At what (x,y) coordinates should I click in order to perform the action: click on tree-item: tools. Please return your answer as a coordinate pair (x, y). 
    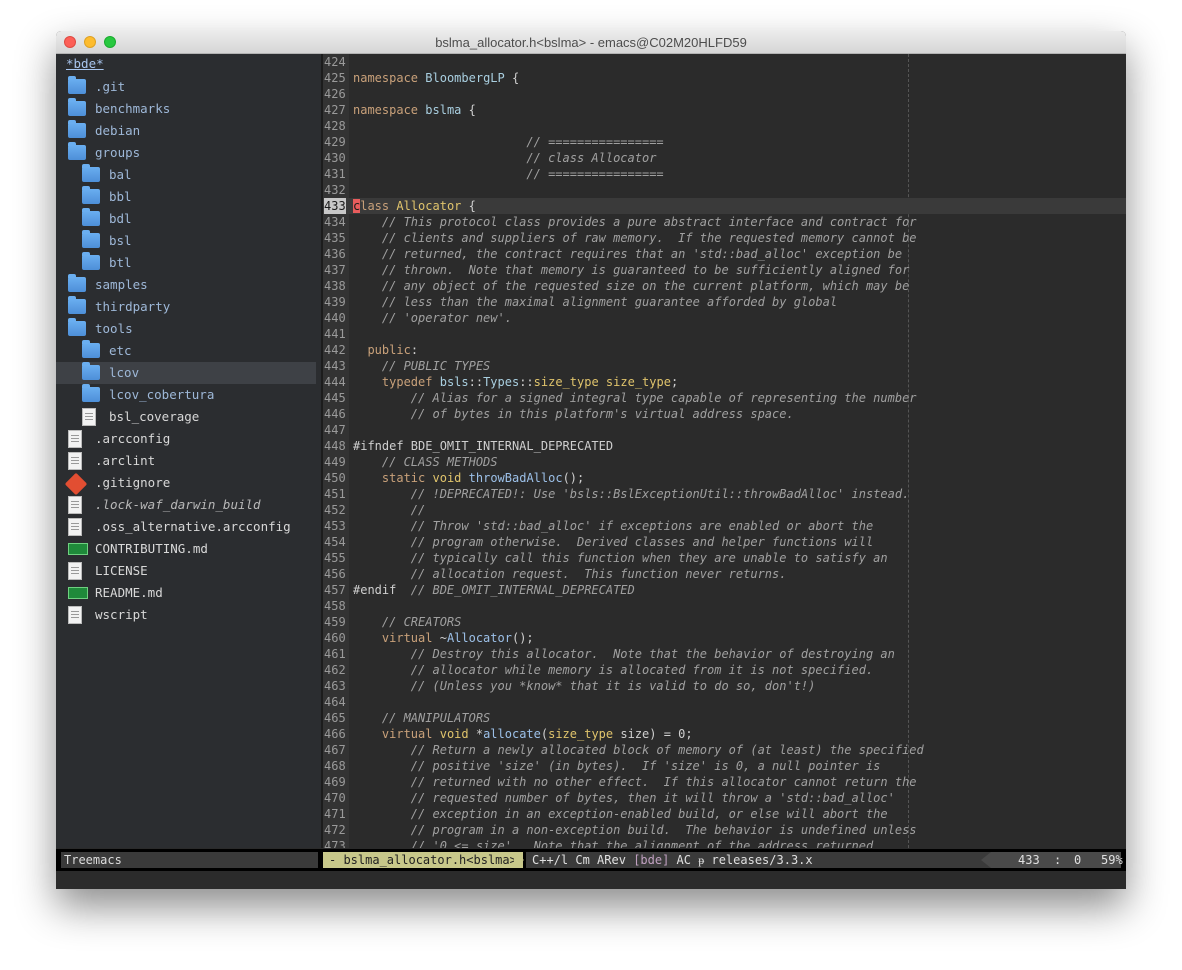
    Looking at the image, I should click on (186, 329).